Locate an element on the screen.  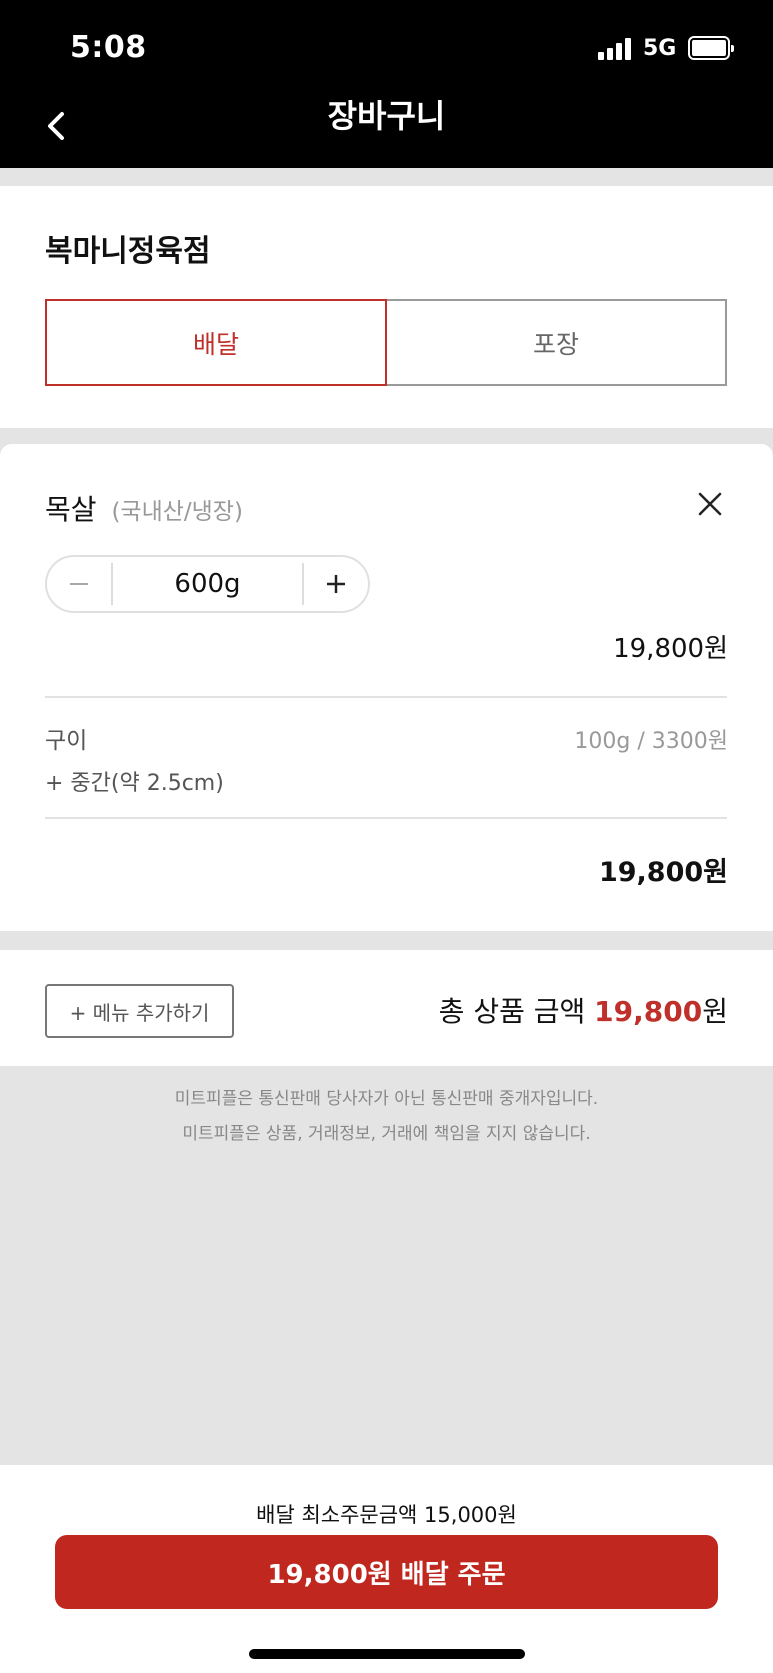
network-type: 5G is located at coordinates (660, 48).